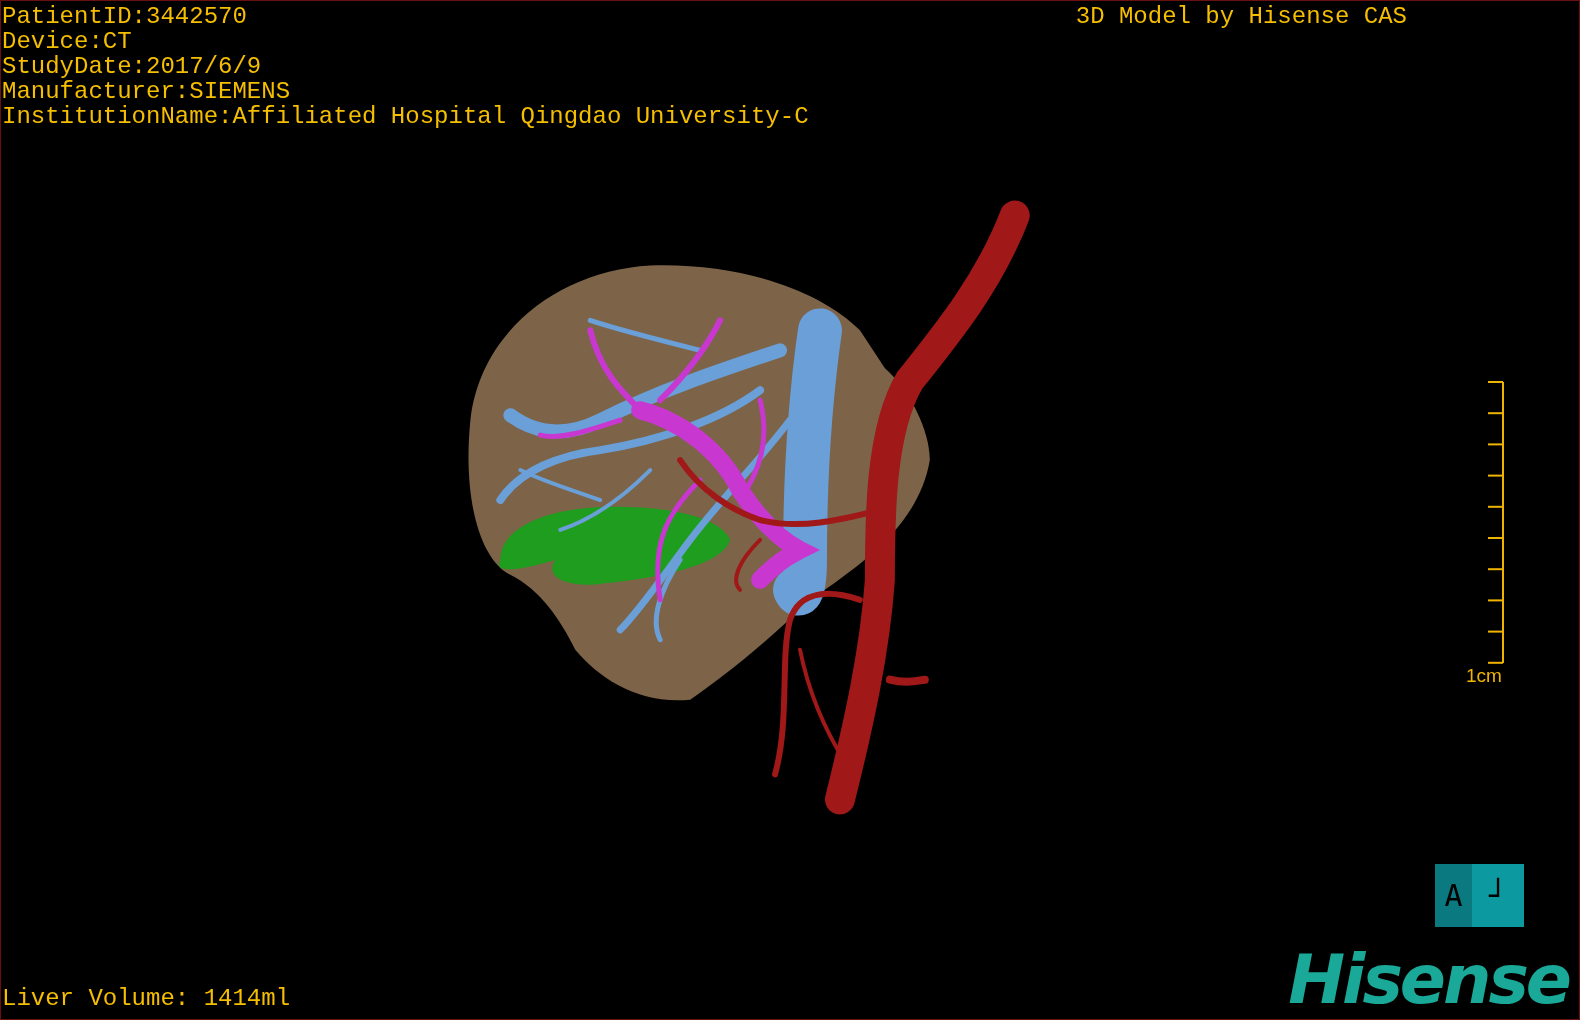  Describe the element at coordinates (405, 116) in the screenshot. I see `study-info-line: InstitutionName:Affiliated Hospital Qingdao University-C` at that location.